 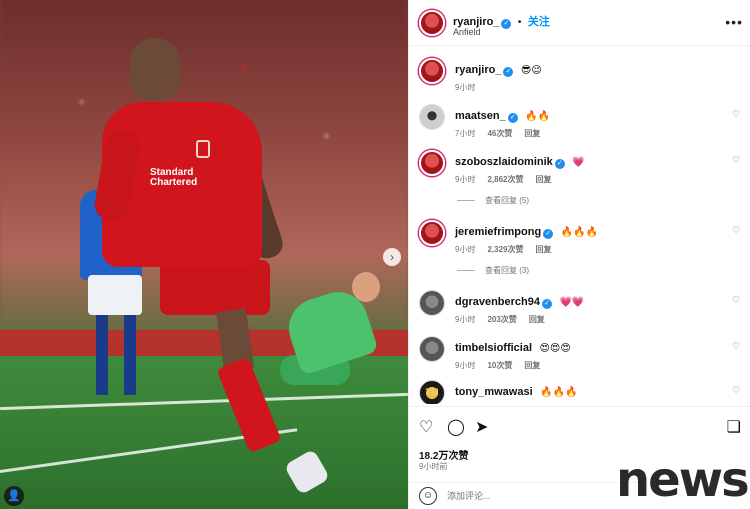 What do you see at coordinates (734, 22) in the screenshot?
I see `more-options-icon: •••` at bounding box center [734, 22].